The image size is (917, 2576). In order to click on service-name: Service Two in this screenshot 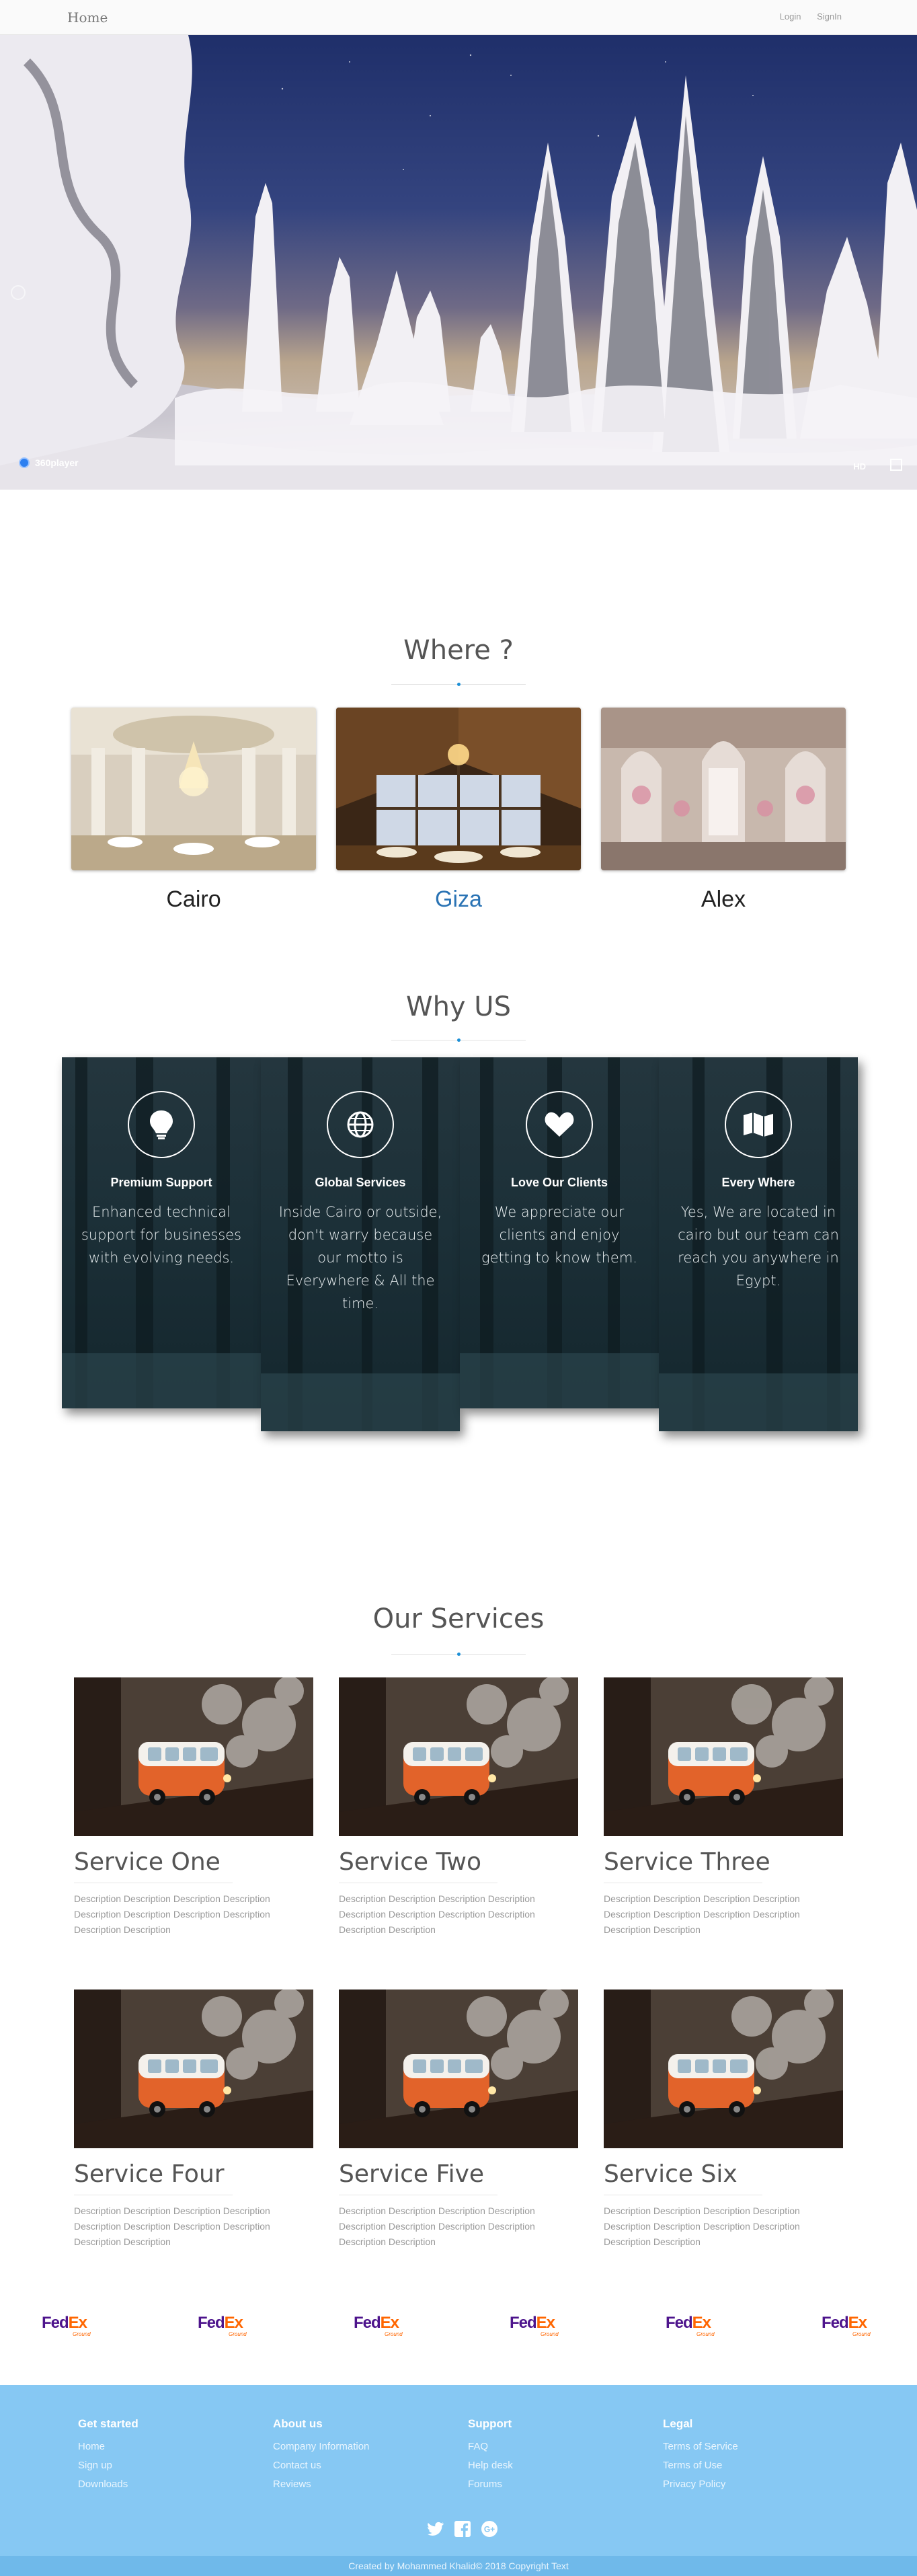, I will do `click(410, 1862)`.